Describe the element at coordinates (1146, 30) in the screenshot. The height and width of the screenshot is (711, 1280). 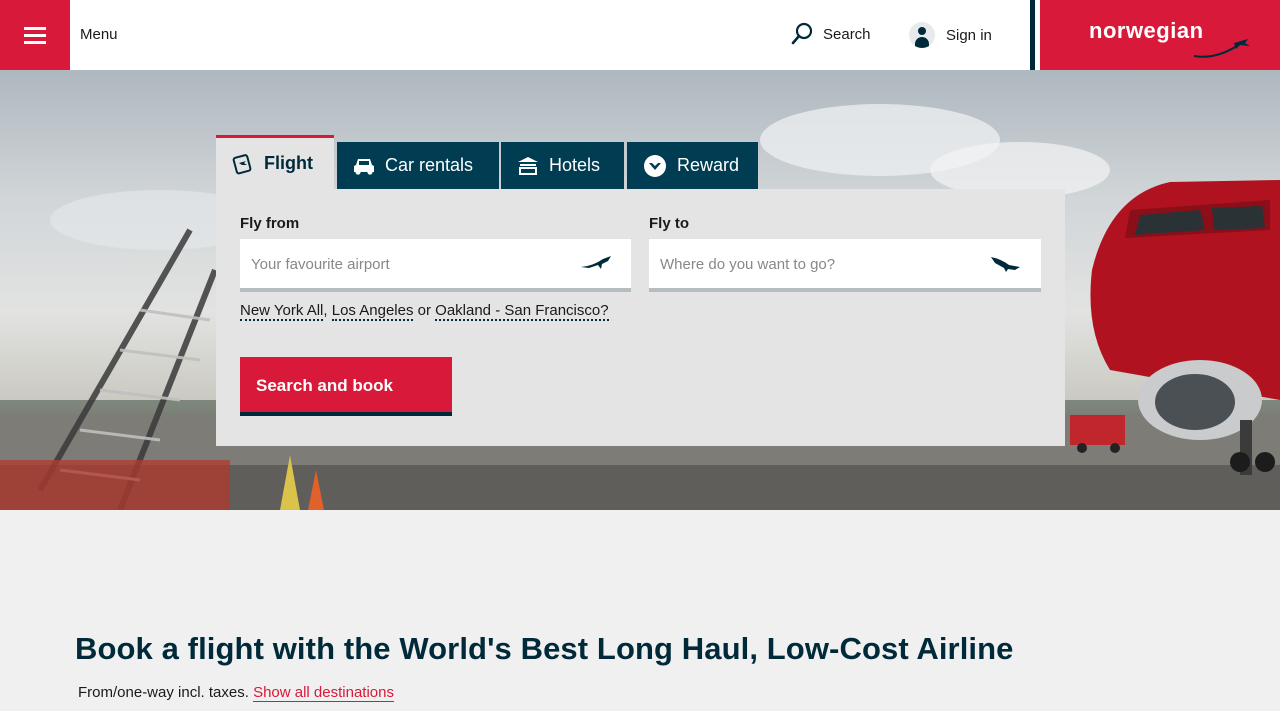
I see `brand-name: norwegian` at that location.